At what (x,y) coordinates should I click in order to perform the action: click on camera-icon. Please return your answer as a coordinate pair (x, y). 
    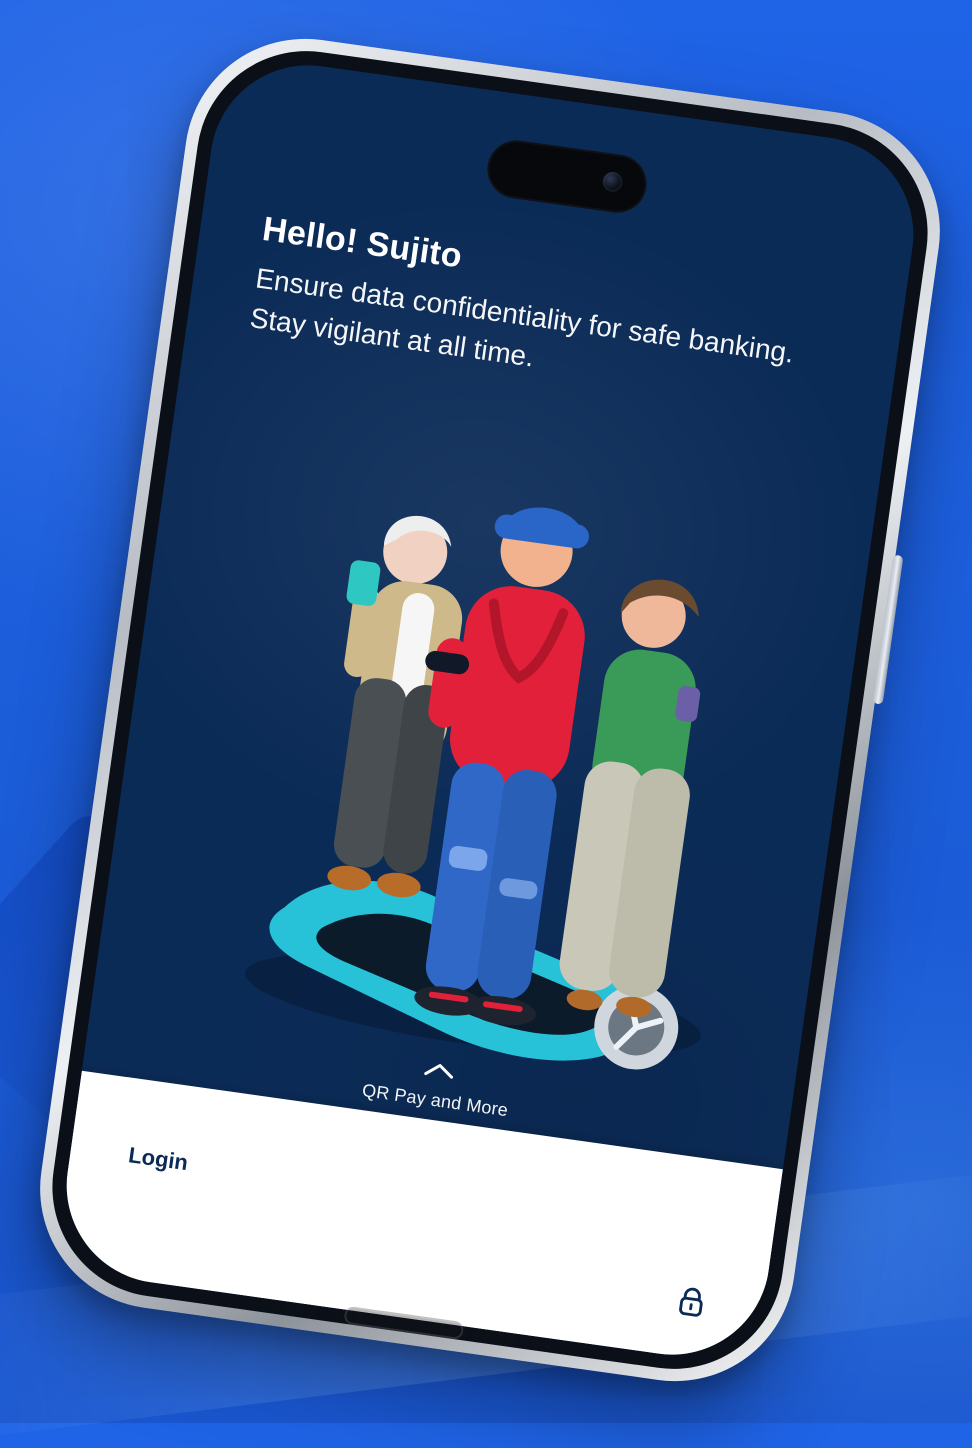
    Looking at the image, I should click on (612, 182).